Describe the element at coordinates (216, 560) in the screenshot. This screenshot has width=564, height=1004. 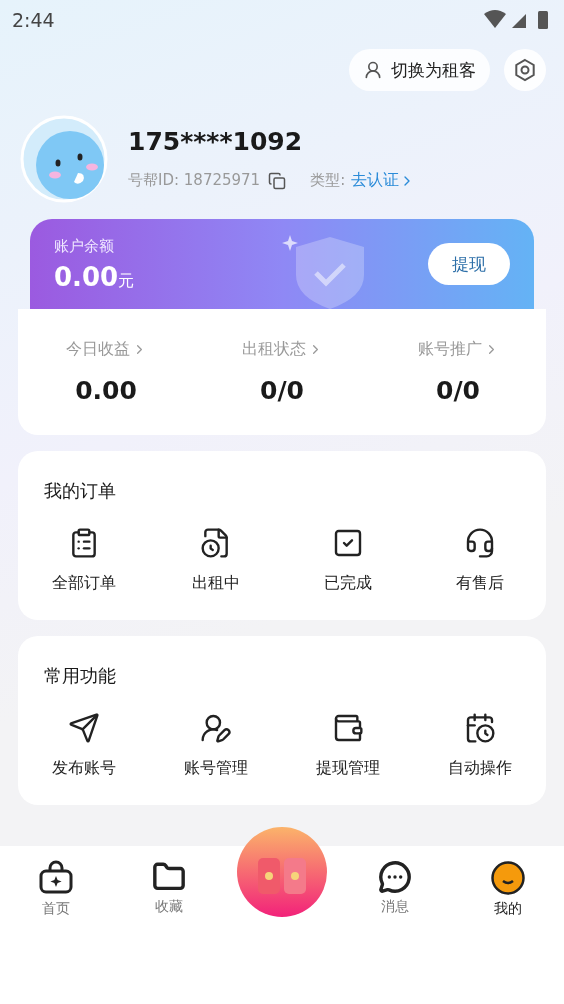
I see `shortcut-item: 出租中` at that location.